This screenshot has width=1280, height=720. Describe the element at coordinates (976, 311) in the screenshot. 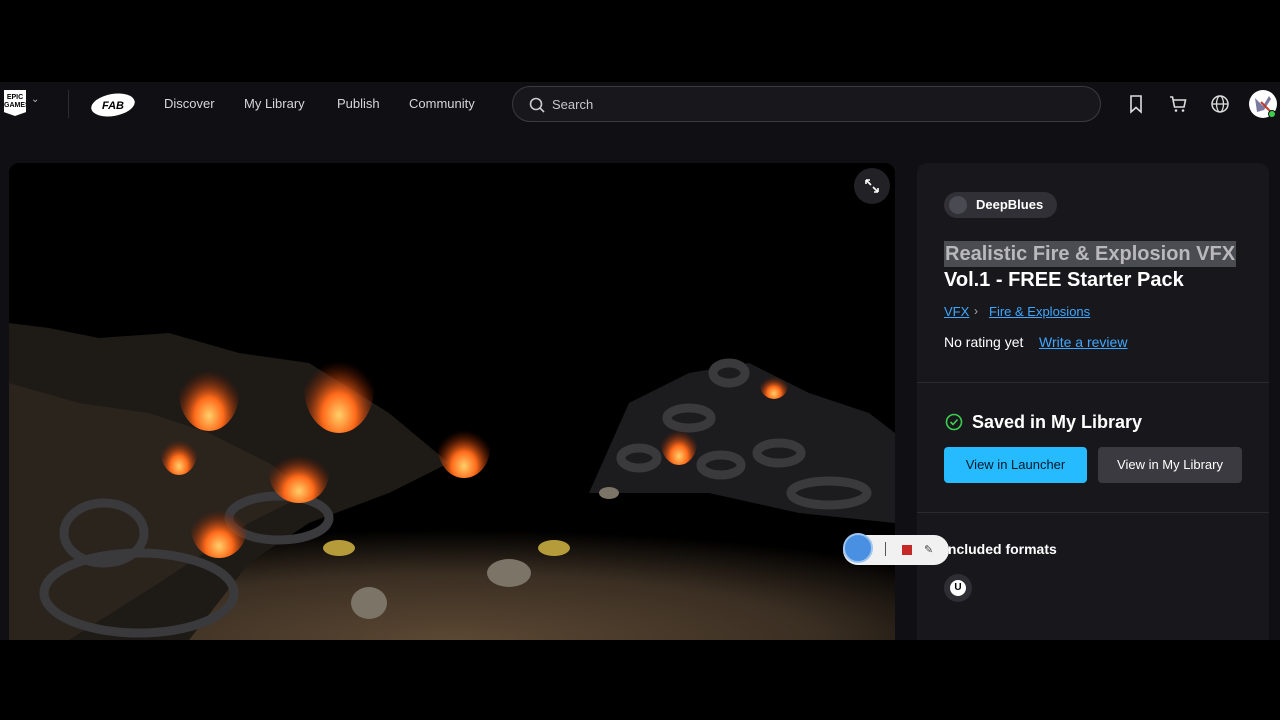

I see `breadcrumb-chevron-icon: ›` at that location.